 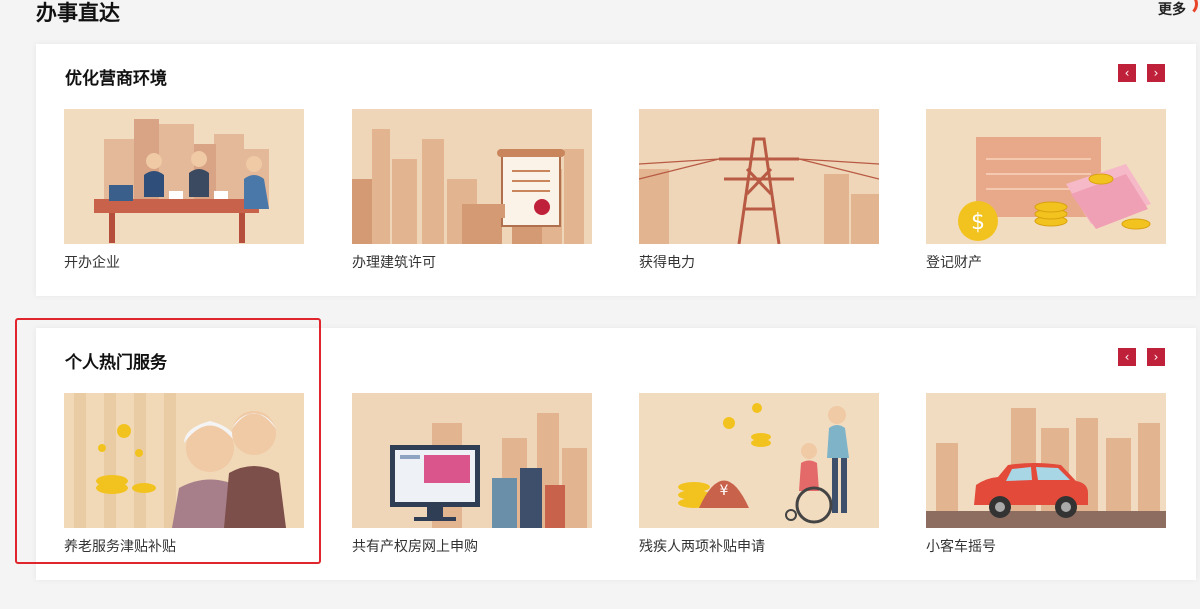 I want to click on wheelchair-illustration: ¥, so click(x=759, y=460).